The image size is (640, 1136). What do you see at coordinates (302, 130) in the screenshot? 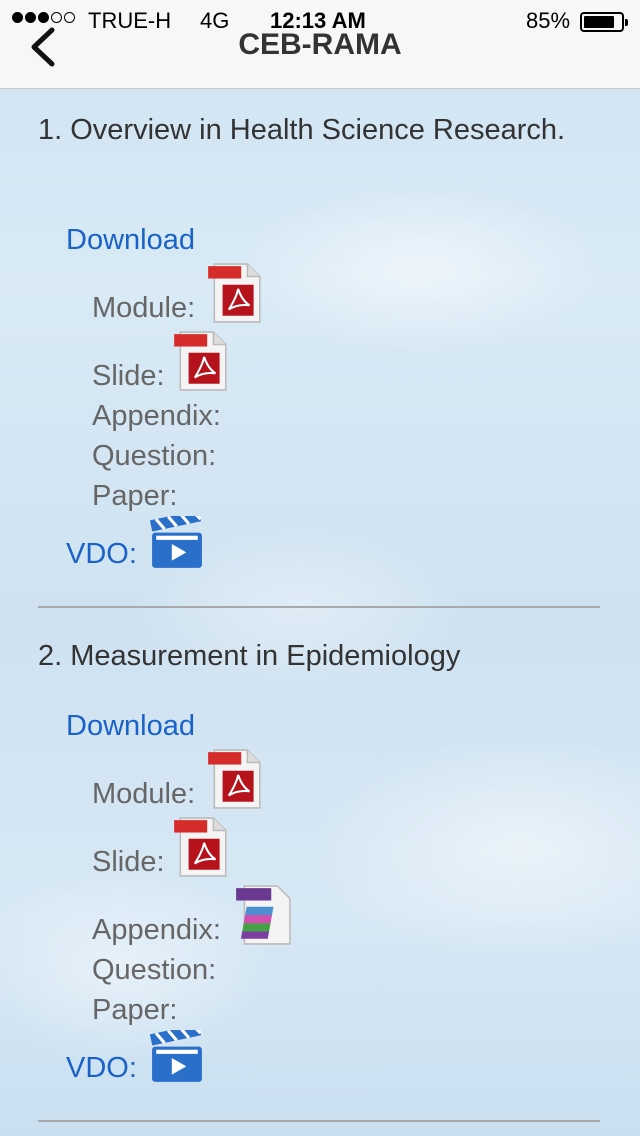
I see `section-title: 1. Overview in Health Science Research.` at bounding box center [302, 130].